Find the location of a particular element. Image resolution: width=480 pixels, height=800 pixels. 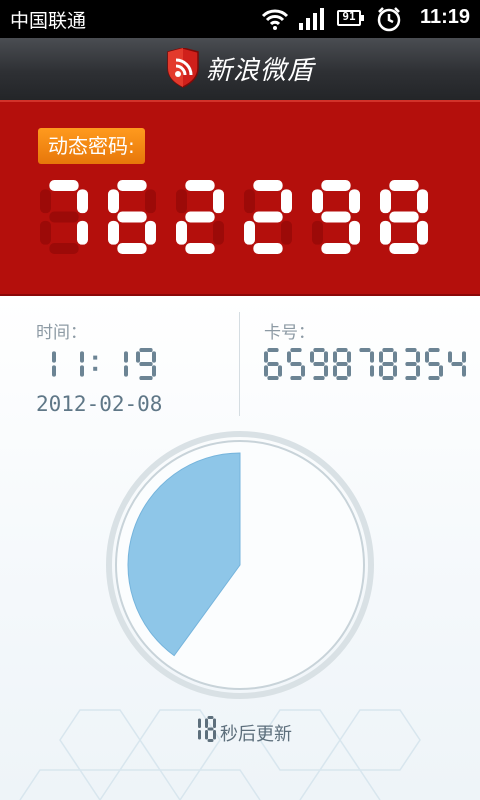

status-clock: 11:19 is located at coordinates (444, 17).